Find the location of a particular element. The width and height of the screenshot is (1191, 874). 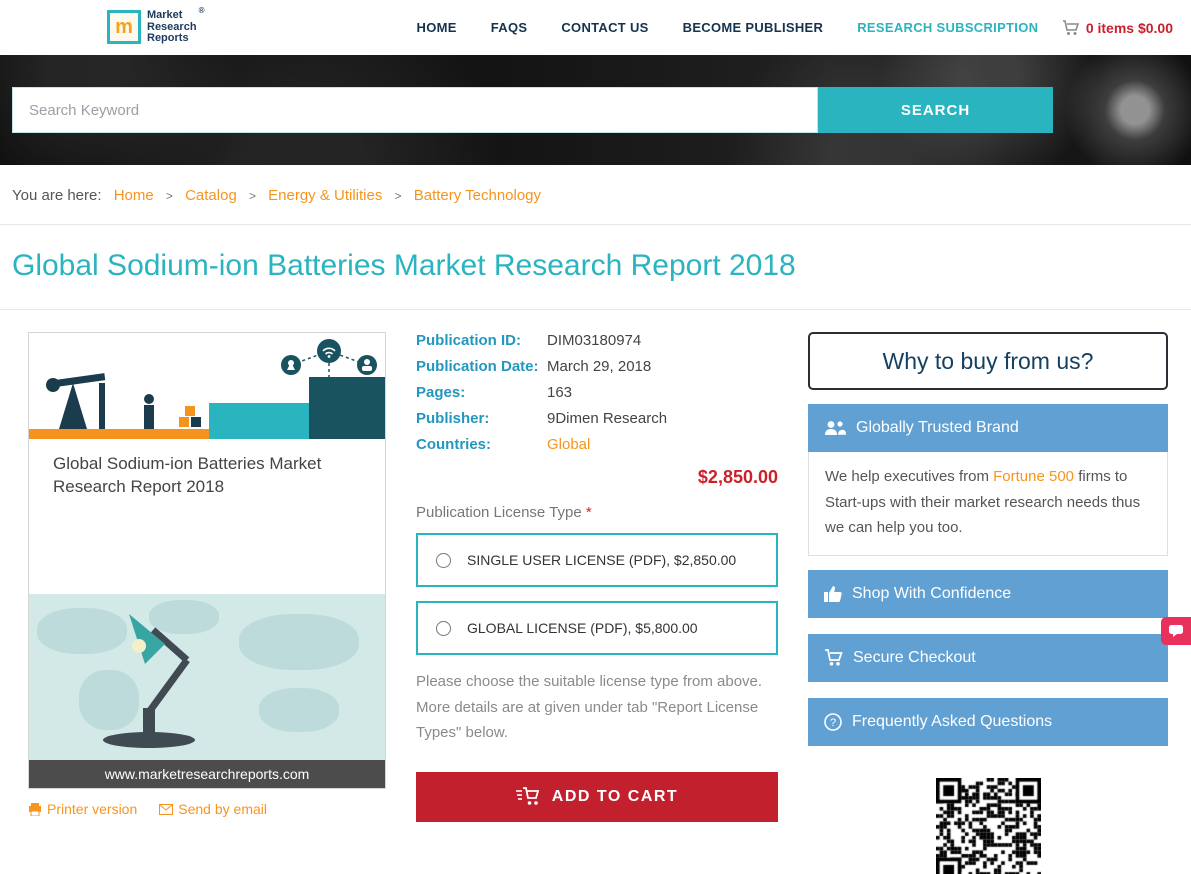

nav-contact-us: CONTACT US is located at coordinates (604, 27).